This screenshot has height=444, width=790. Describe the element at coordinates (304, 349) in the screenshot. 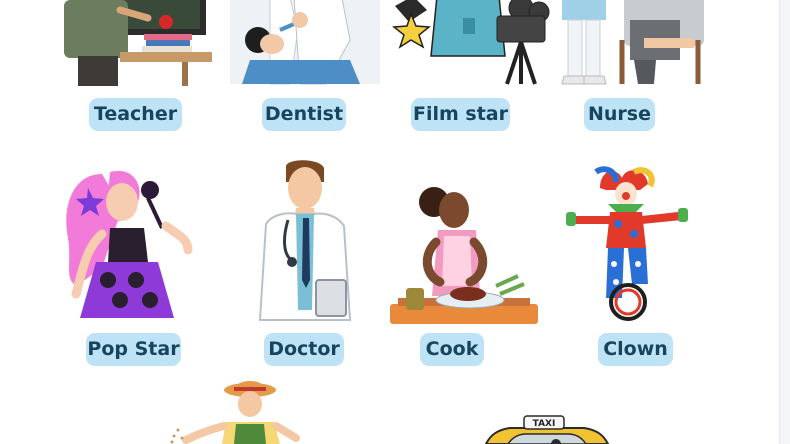

I see `label-doctor: Doctor` at that location.